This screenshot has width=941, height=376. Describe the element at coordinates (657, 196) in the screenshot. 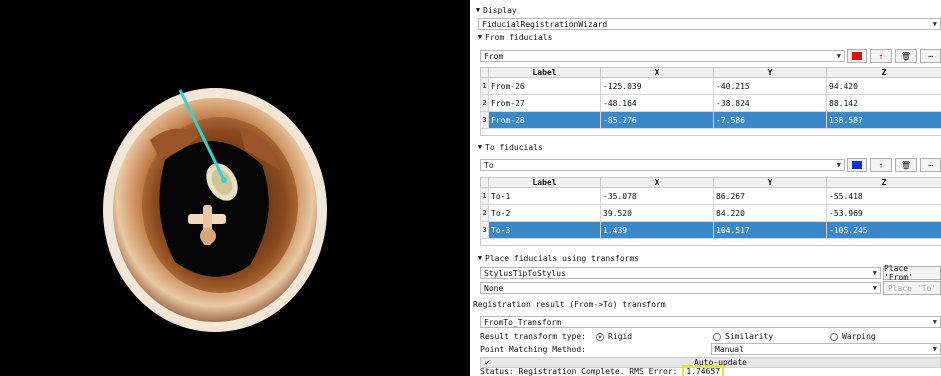

I see `cell-x: -35.078` at that location.